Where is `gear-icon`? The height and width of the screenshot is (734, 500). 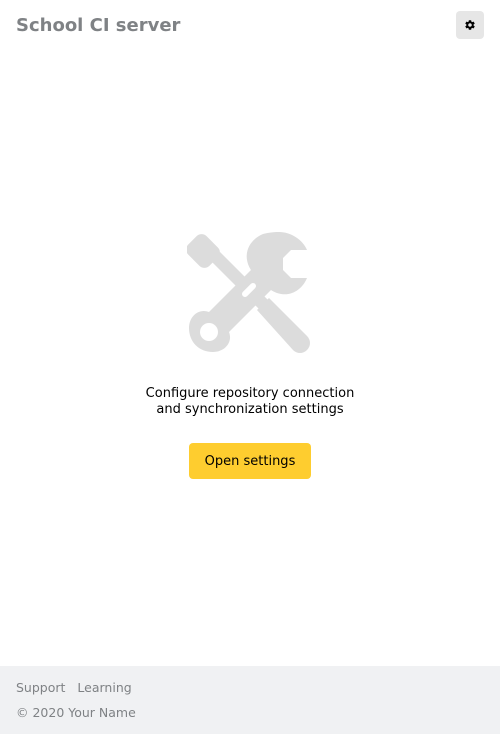 gear-icon is located at coordinates (470, 25).